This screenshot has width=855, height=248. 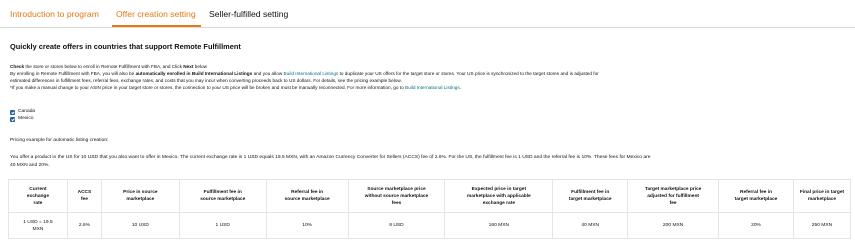 I want to click on header-accs-fee: ACCS fee, so click(x=84, y=196).